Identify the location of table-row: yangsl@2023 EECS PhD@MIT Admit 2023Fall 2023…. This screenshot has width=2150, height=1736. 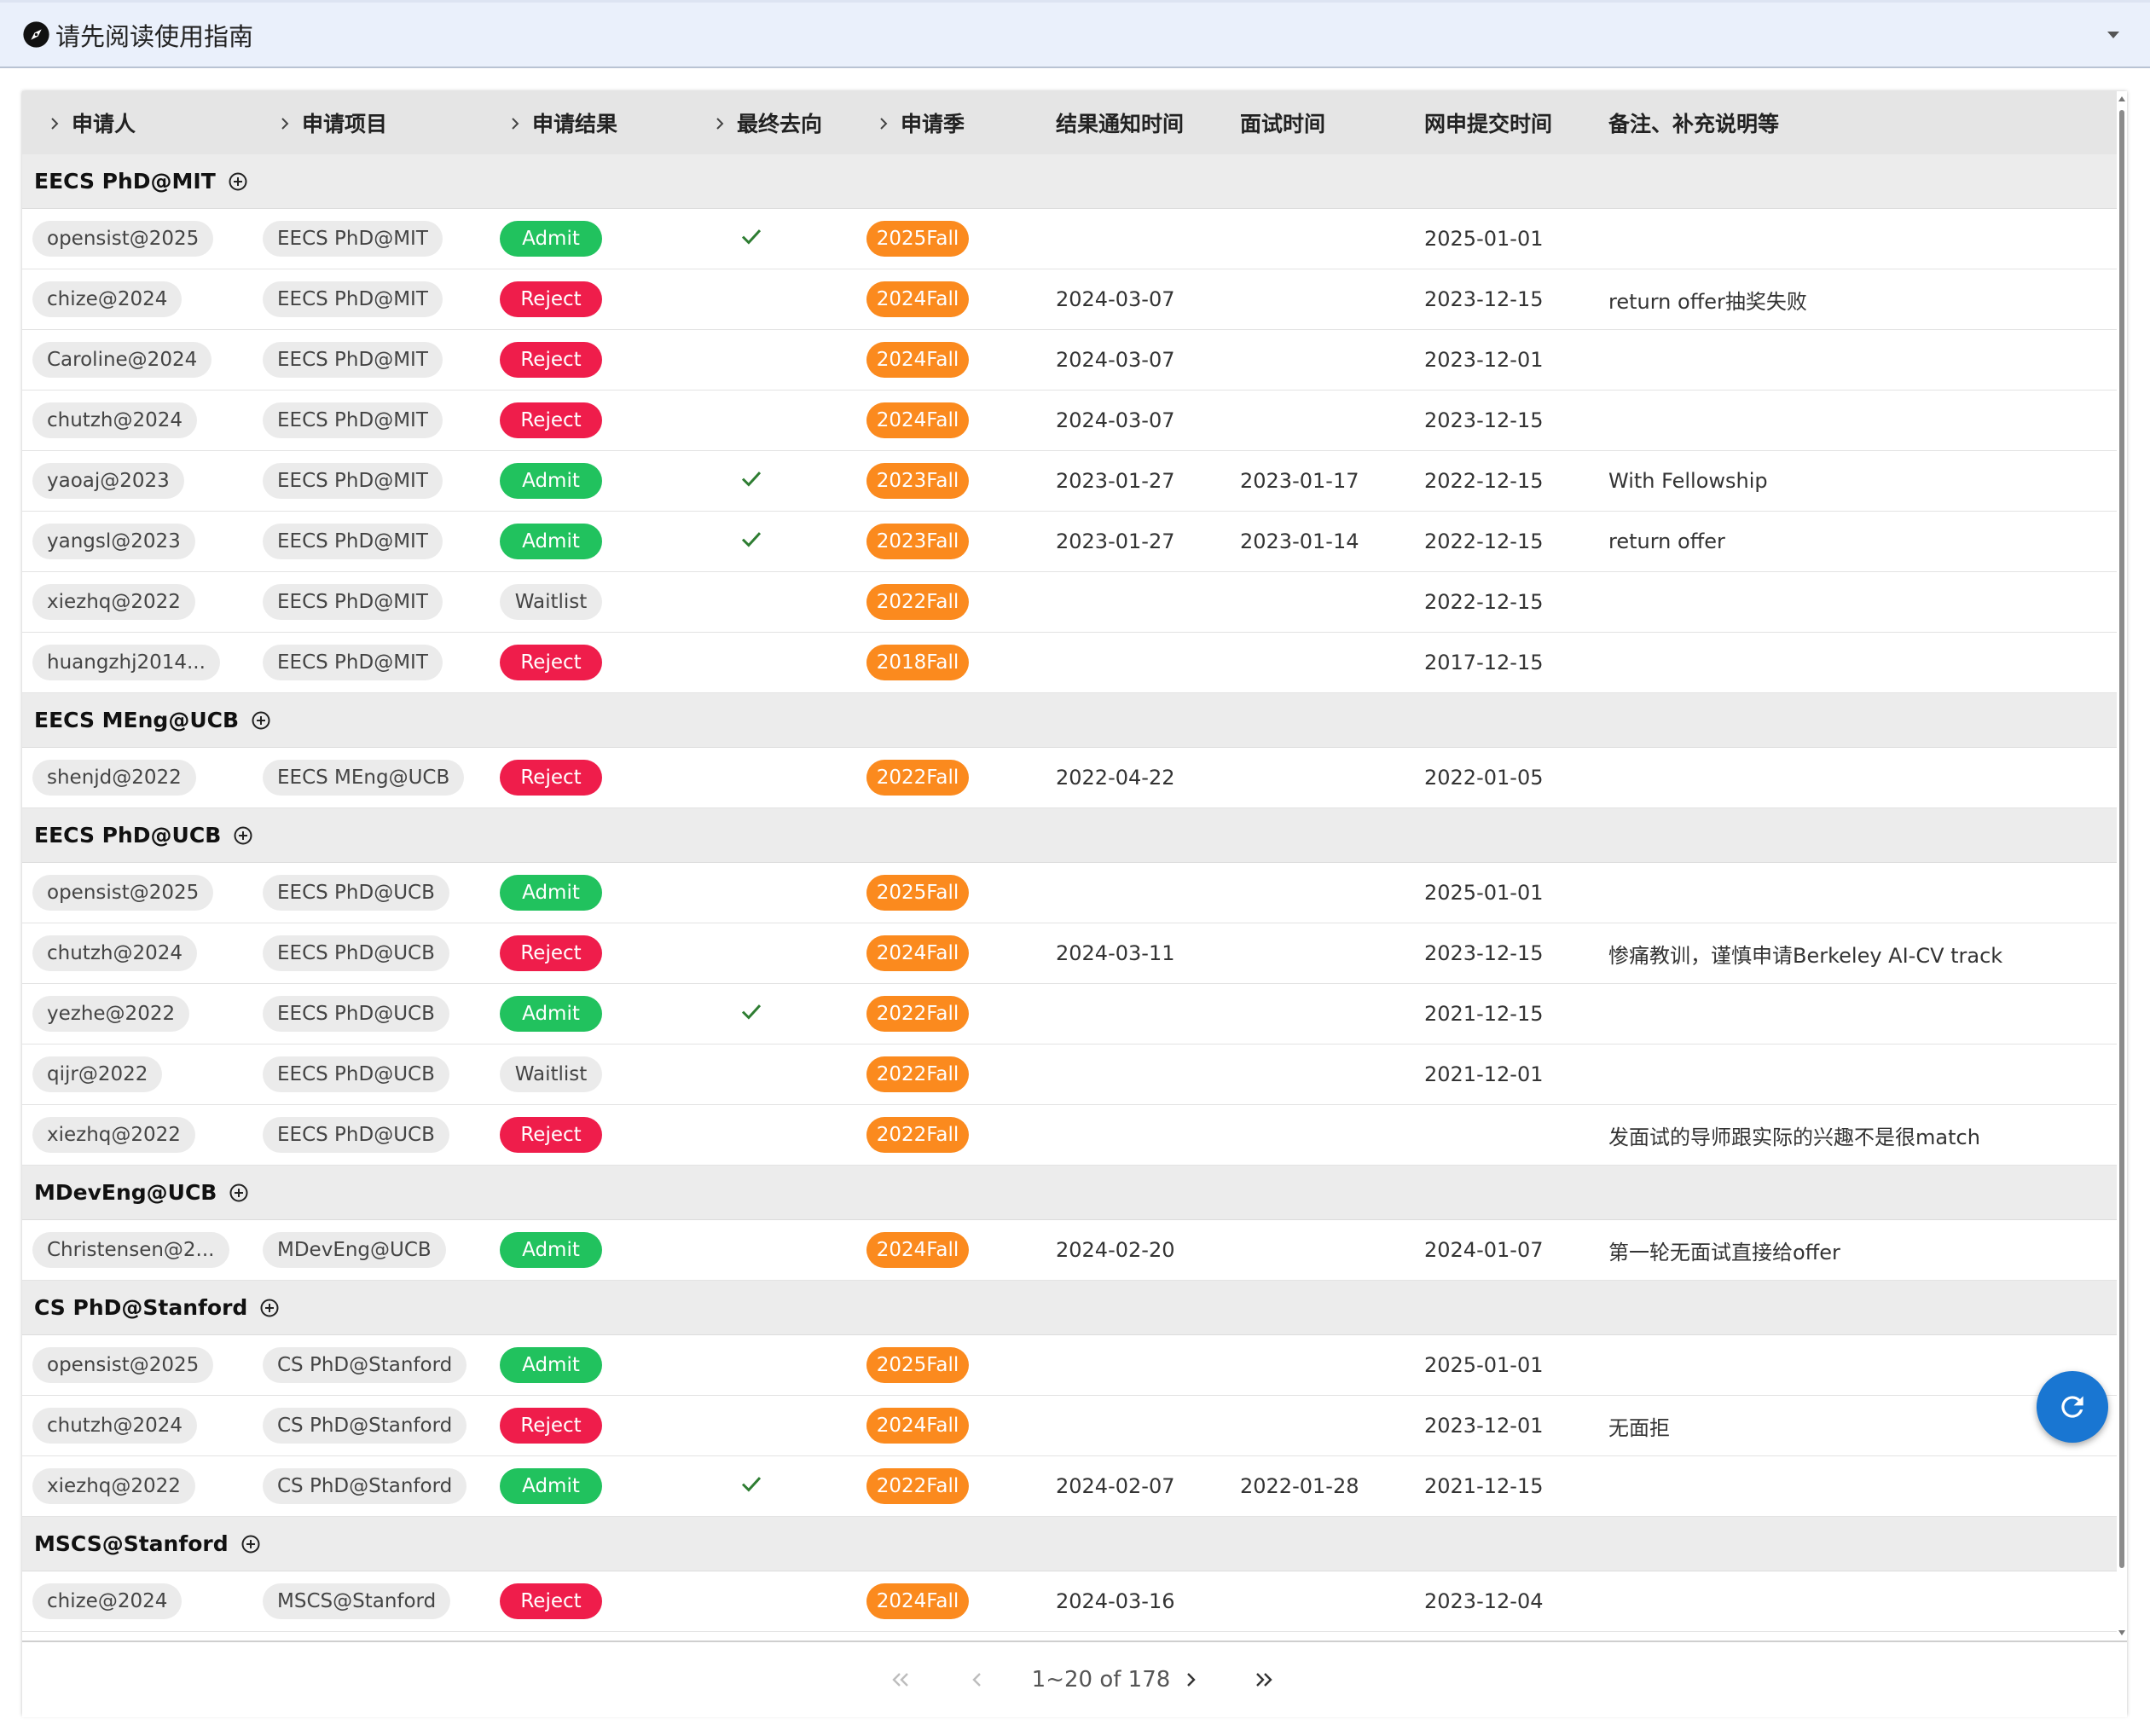
(1069, 542).